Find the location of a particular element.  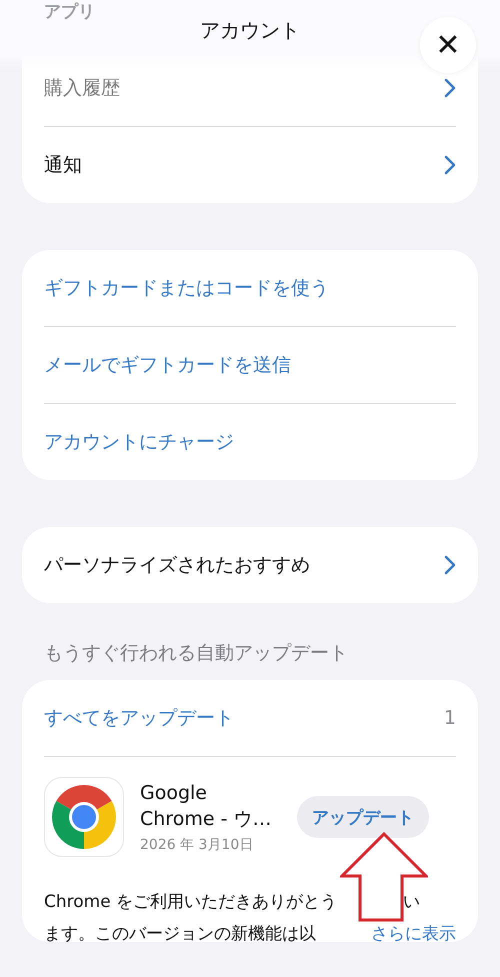

action-link: メールでギフトカードを送信 is located at coordinates (167, 365).